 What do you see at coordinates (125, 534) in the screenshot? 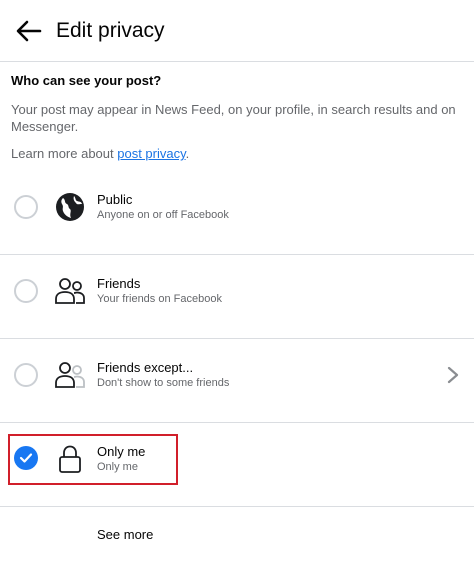
I see `see-more-button: See more` at bounding box center [125, 534].